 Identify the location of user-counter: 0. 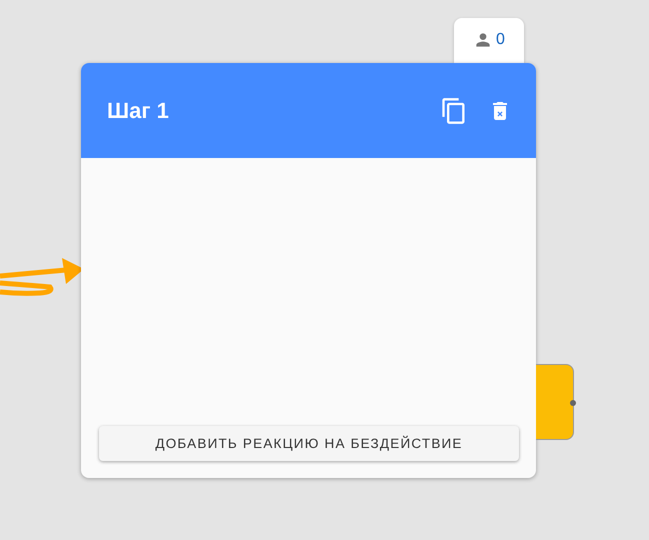
(489, 40).